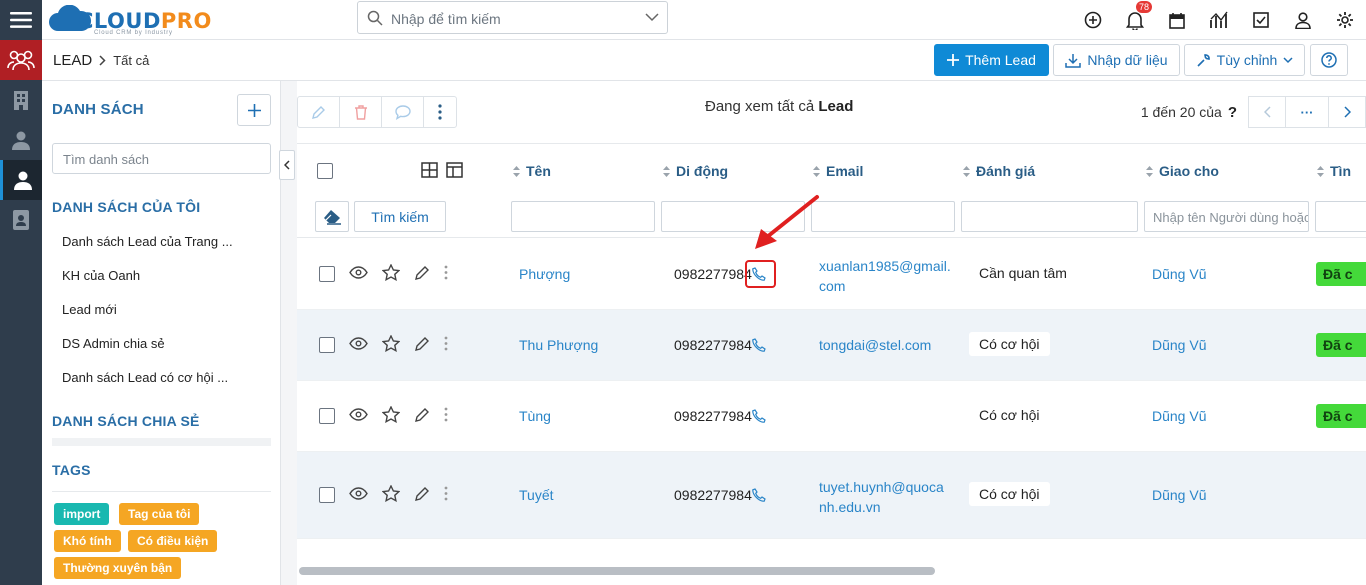 This screenshot has height=585, width=1366. Describe the element at coordinates (1334, 171) in the screenshot. I see `column-status: Tìn` at that location.